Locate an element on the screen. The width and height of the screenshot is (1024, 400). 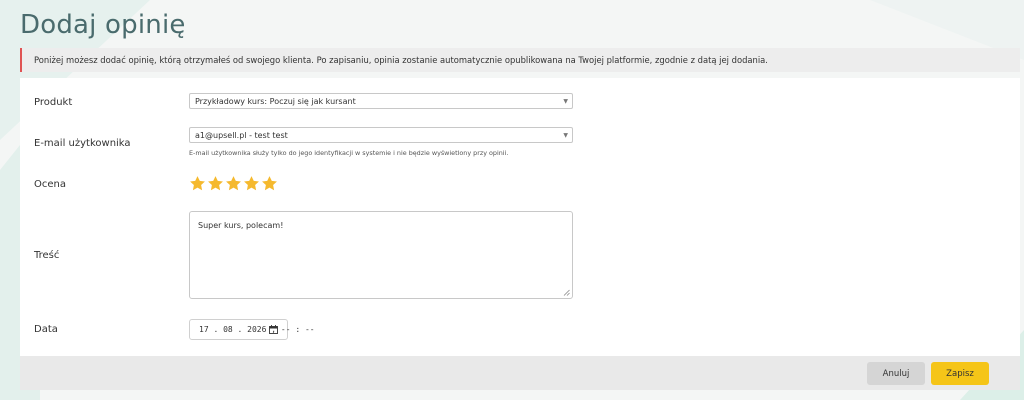
rating-stars is located at coordinates (233, 183).